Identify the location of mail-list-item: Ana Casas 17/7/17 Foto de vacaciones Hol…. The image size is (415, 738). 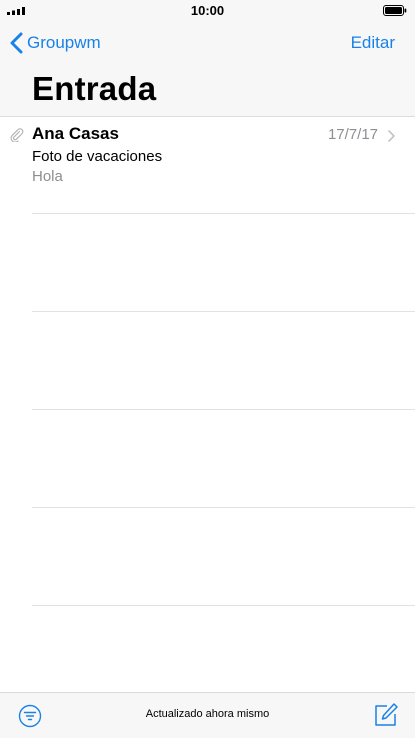
(207, 165).